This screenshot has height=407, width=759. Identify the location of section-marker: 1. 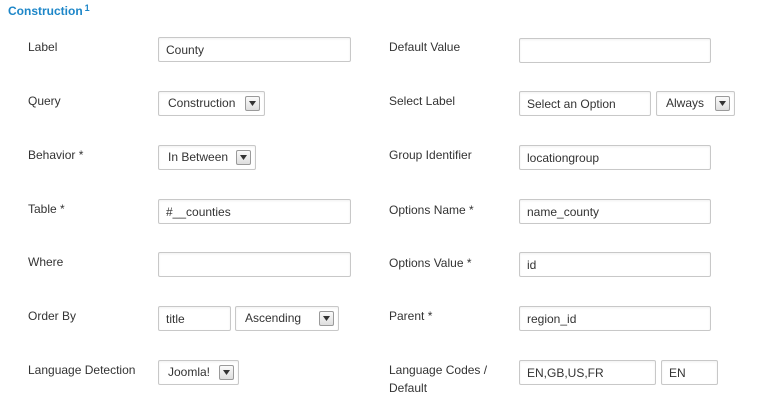
(87, 8).